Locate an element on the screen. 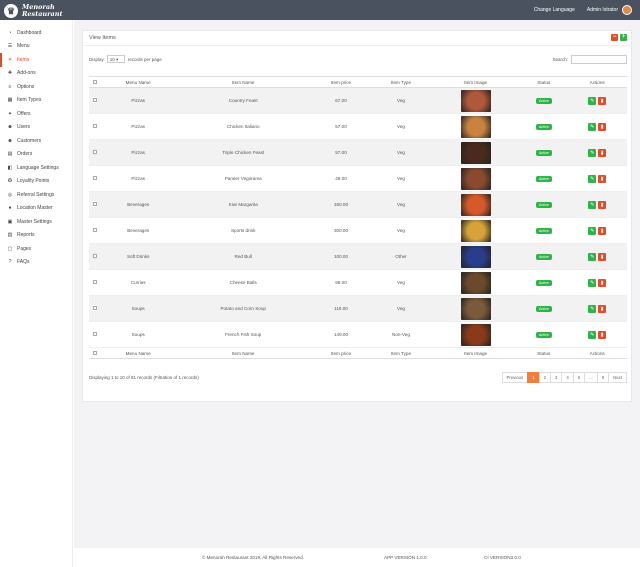  sidebar-item-faqs: ? FAQs is located at coordinates (36, 263).